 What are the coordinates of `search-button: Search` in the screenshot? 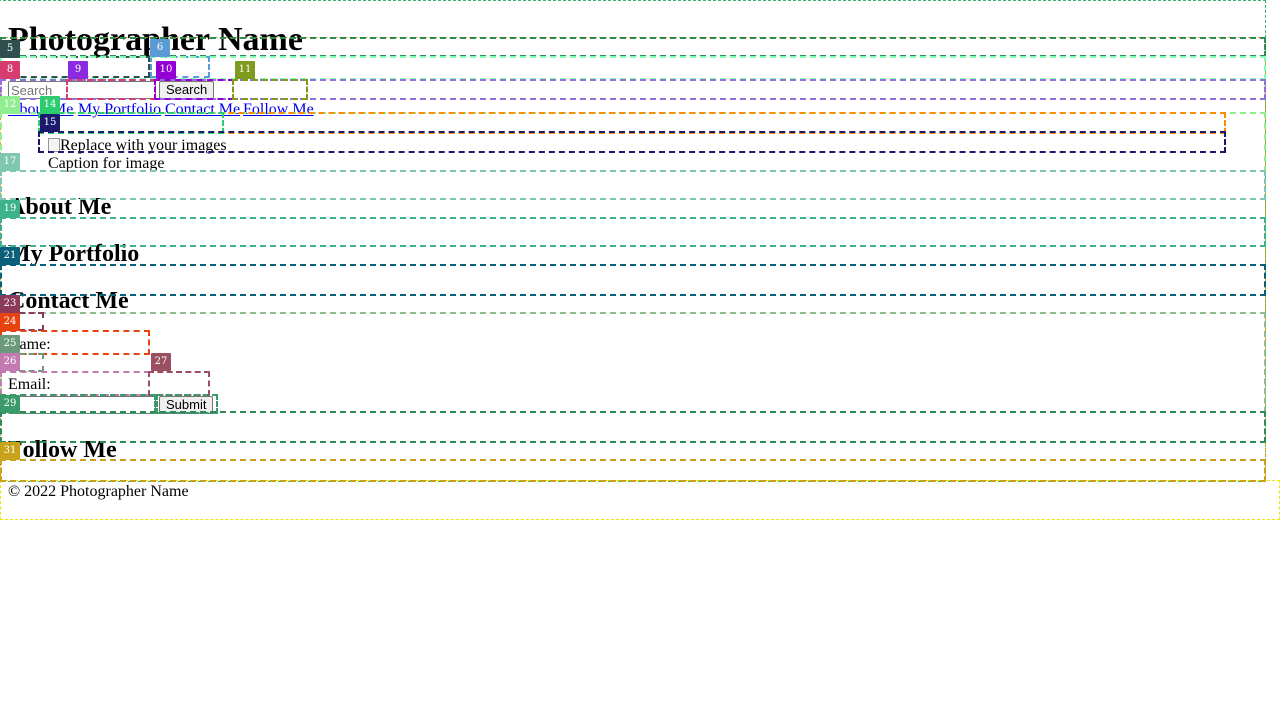 It's located at (187, 90).